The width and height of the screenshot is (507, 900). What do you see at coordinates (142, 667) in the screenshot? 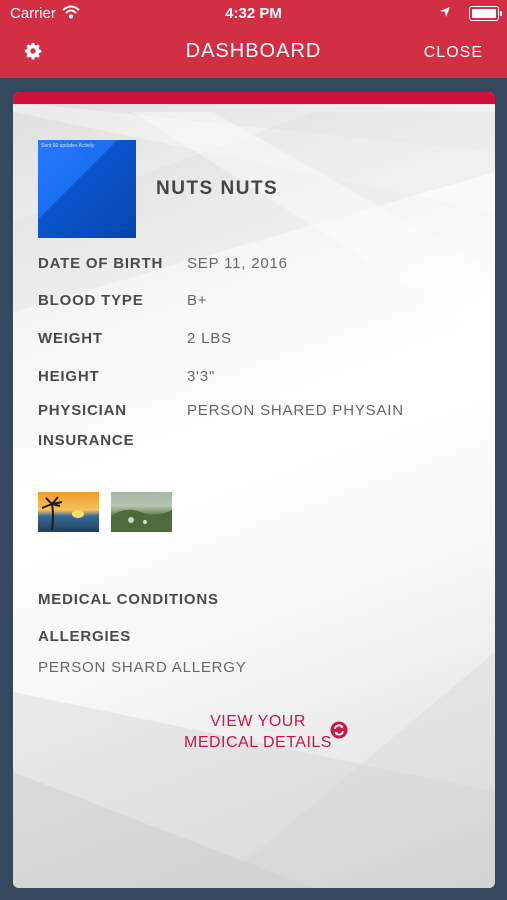
I see `allergies-value: PERSON SHARD ALLERGY` at bounding box center [142, 667].